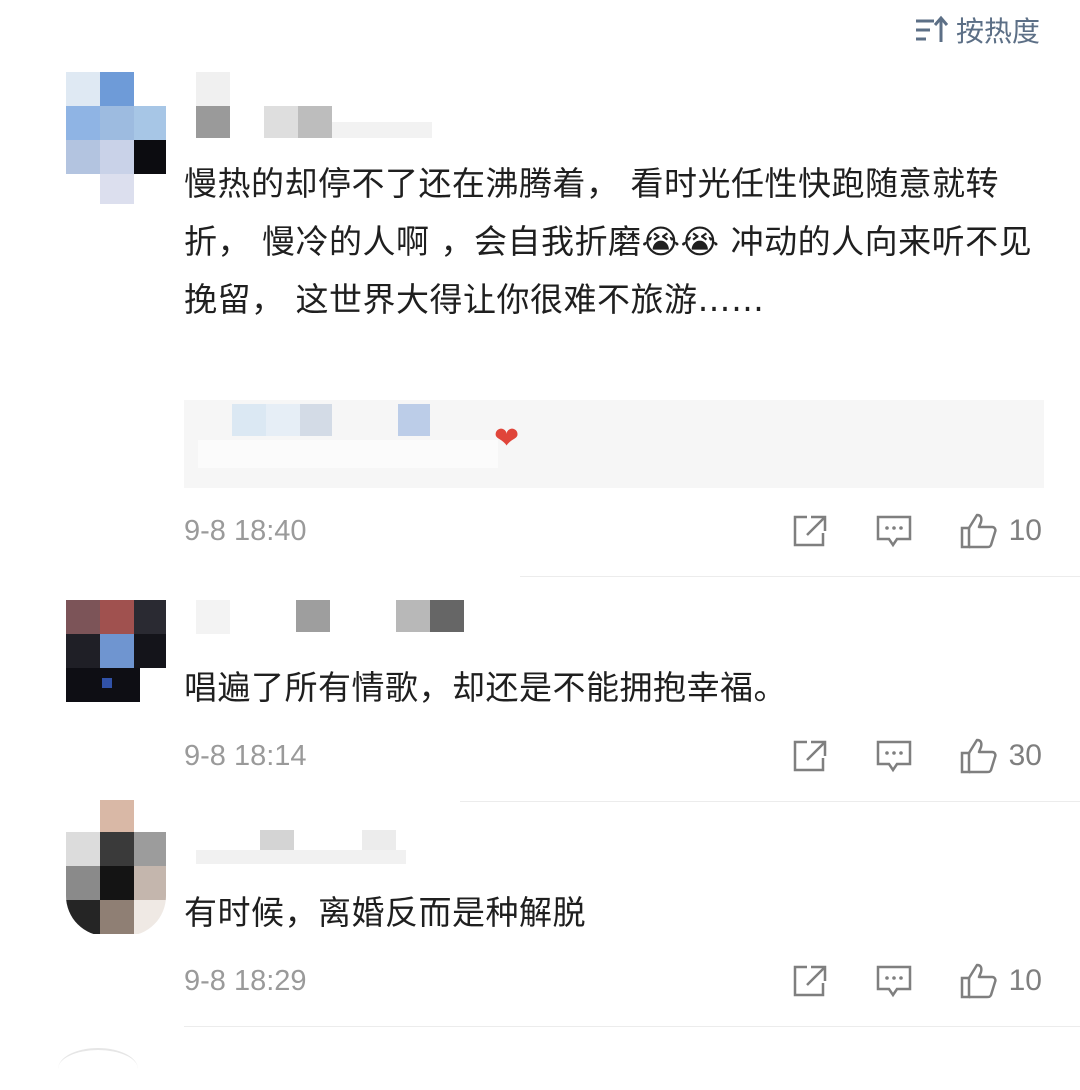  What do you see at coordinates (1000, 756) in the screenshot?
I see `like-button: 30` at bounding box center [1000, 756].